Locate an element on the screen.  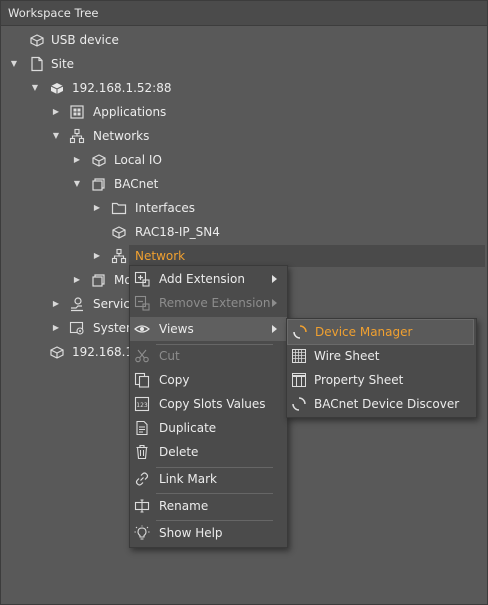
menu-item-label: Cut is located at coordinates (169, 356).